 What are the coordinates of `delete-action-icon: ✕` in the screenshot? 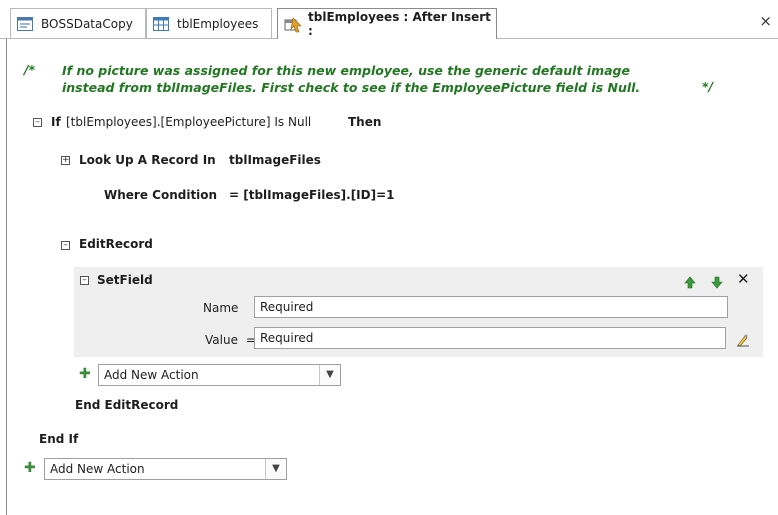 It's located at (743, 279).